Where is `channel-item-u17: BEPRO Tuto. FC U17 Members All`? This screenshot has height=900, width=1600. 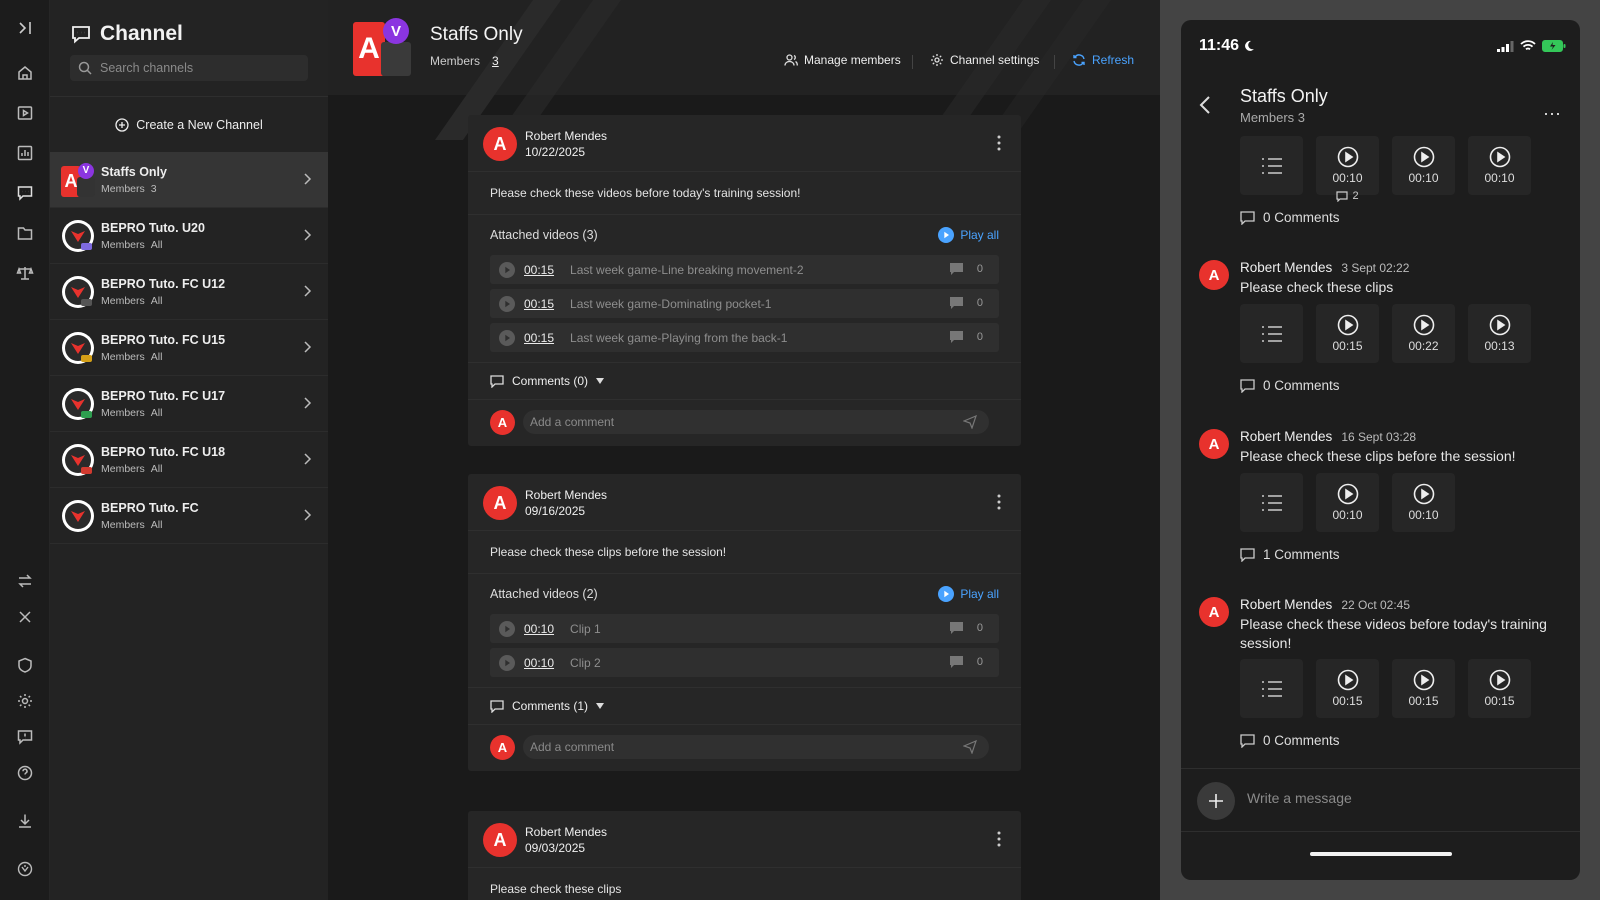
channel-item-u17: BEPRO Tuto. FC U17 Members All is located at coordinates (189, 404).